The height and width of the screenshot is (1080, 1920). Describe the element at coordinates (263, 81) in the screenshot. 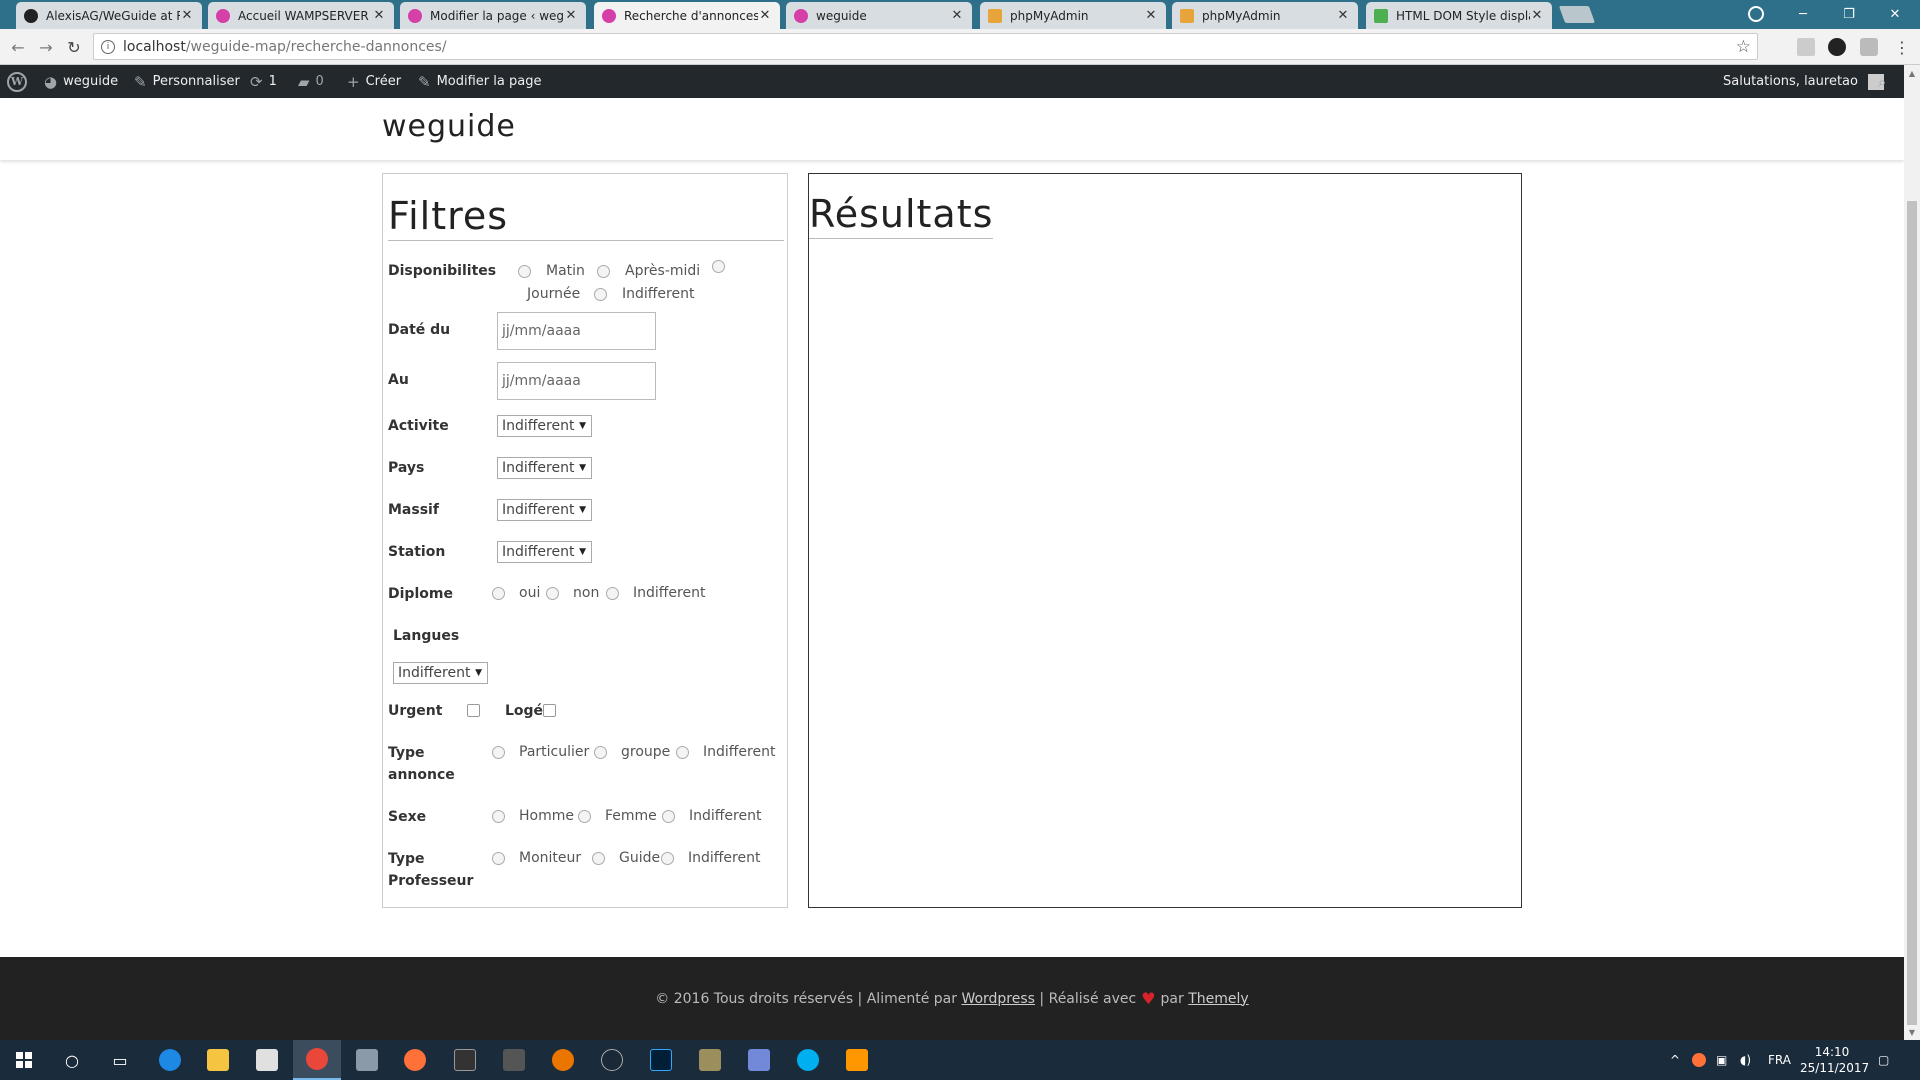

I see `updates-link: ⟳ 1` at that location.